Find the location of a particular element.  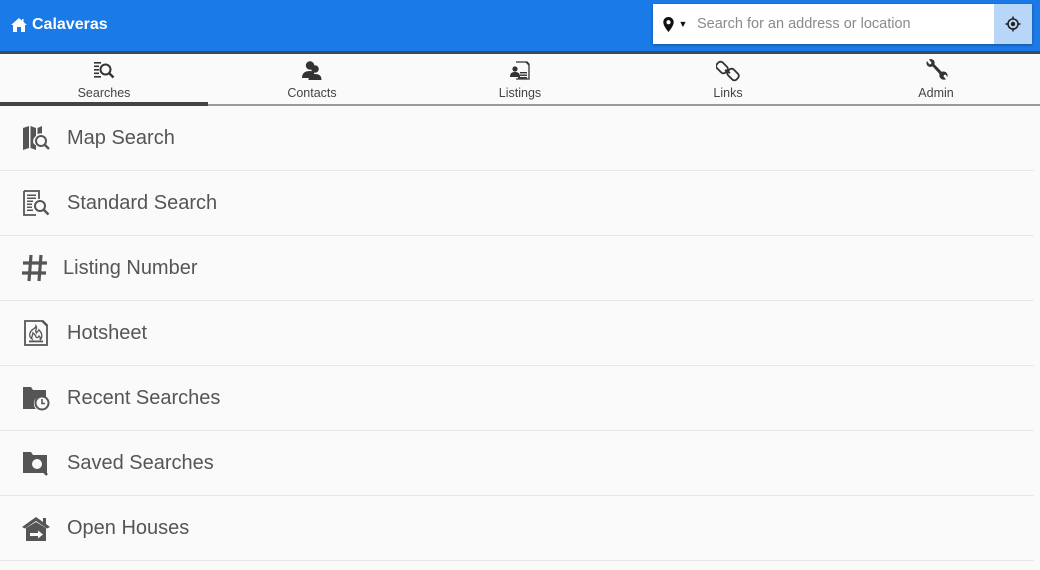

tab-label: Searches is located at coordinates (104, 93).